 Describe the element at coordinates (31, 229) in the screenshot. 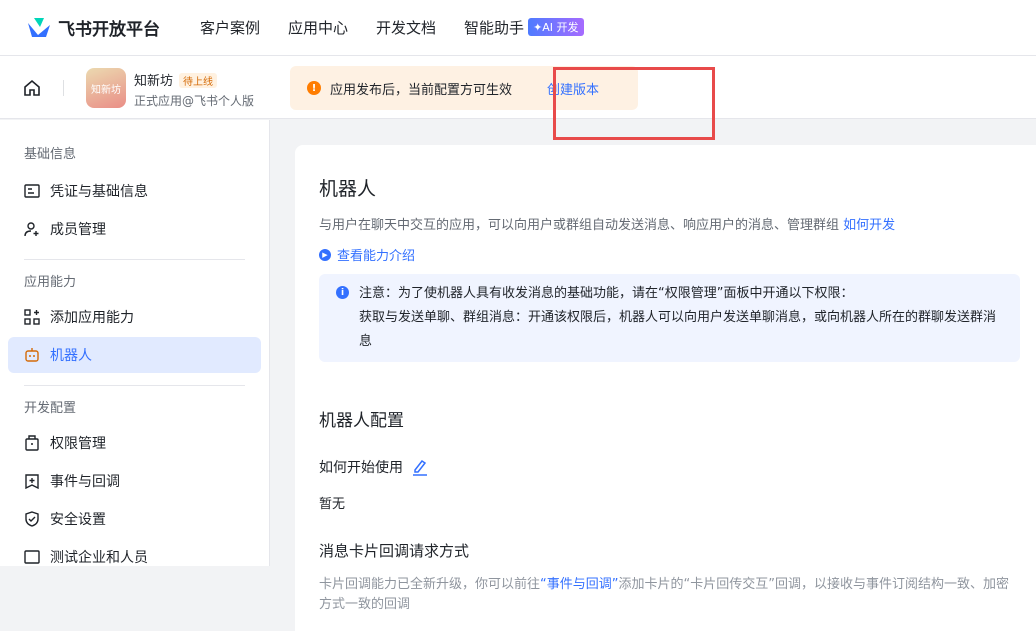

I see `user-add-icon` at that location.